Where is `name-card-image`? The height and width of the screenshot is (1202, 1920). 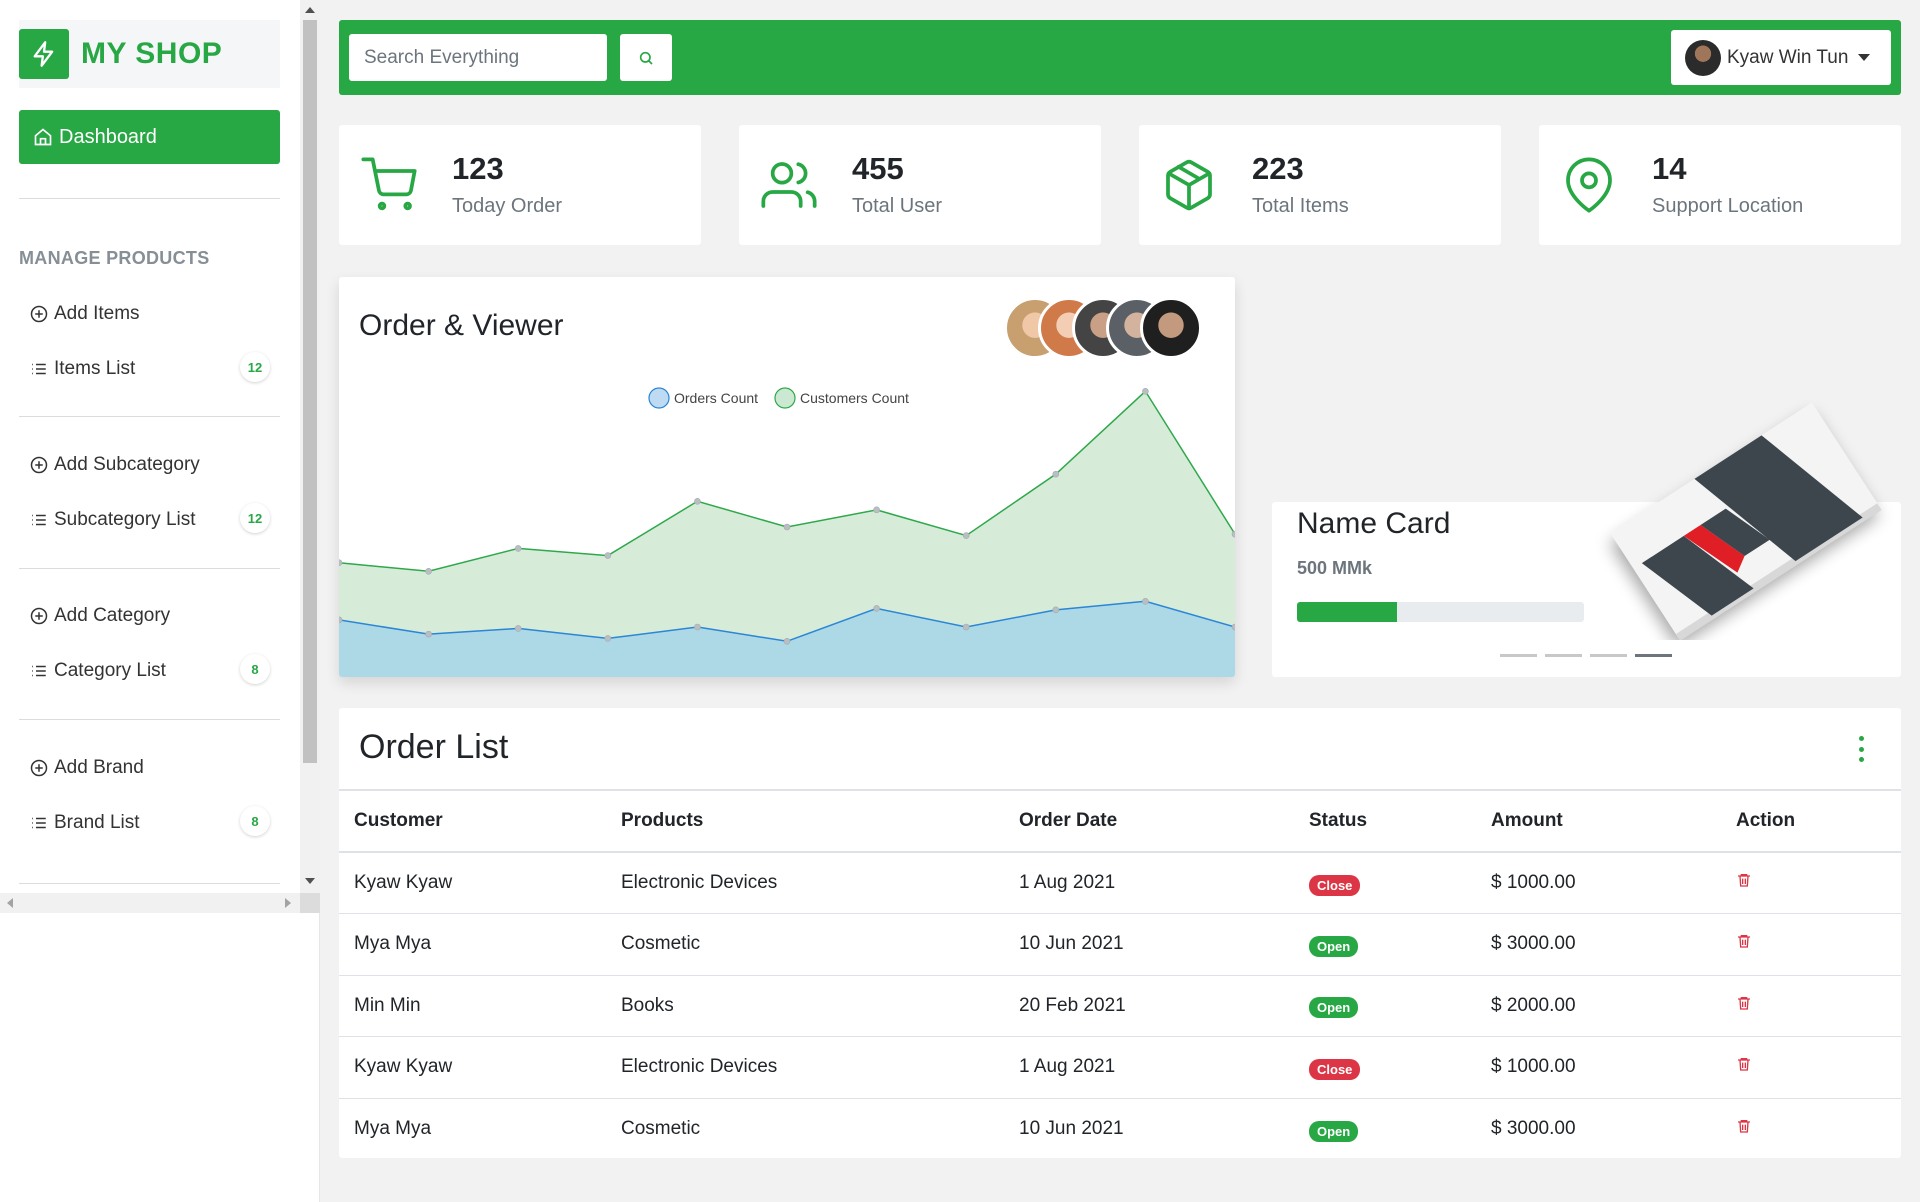
name-card-image is located at coordinates (1746, 521).